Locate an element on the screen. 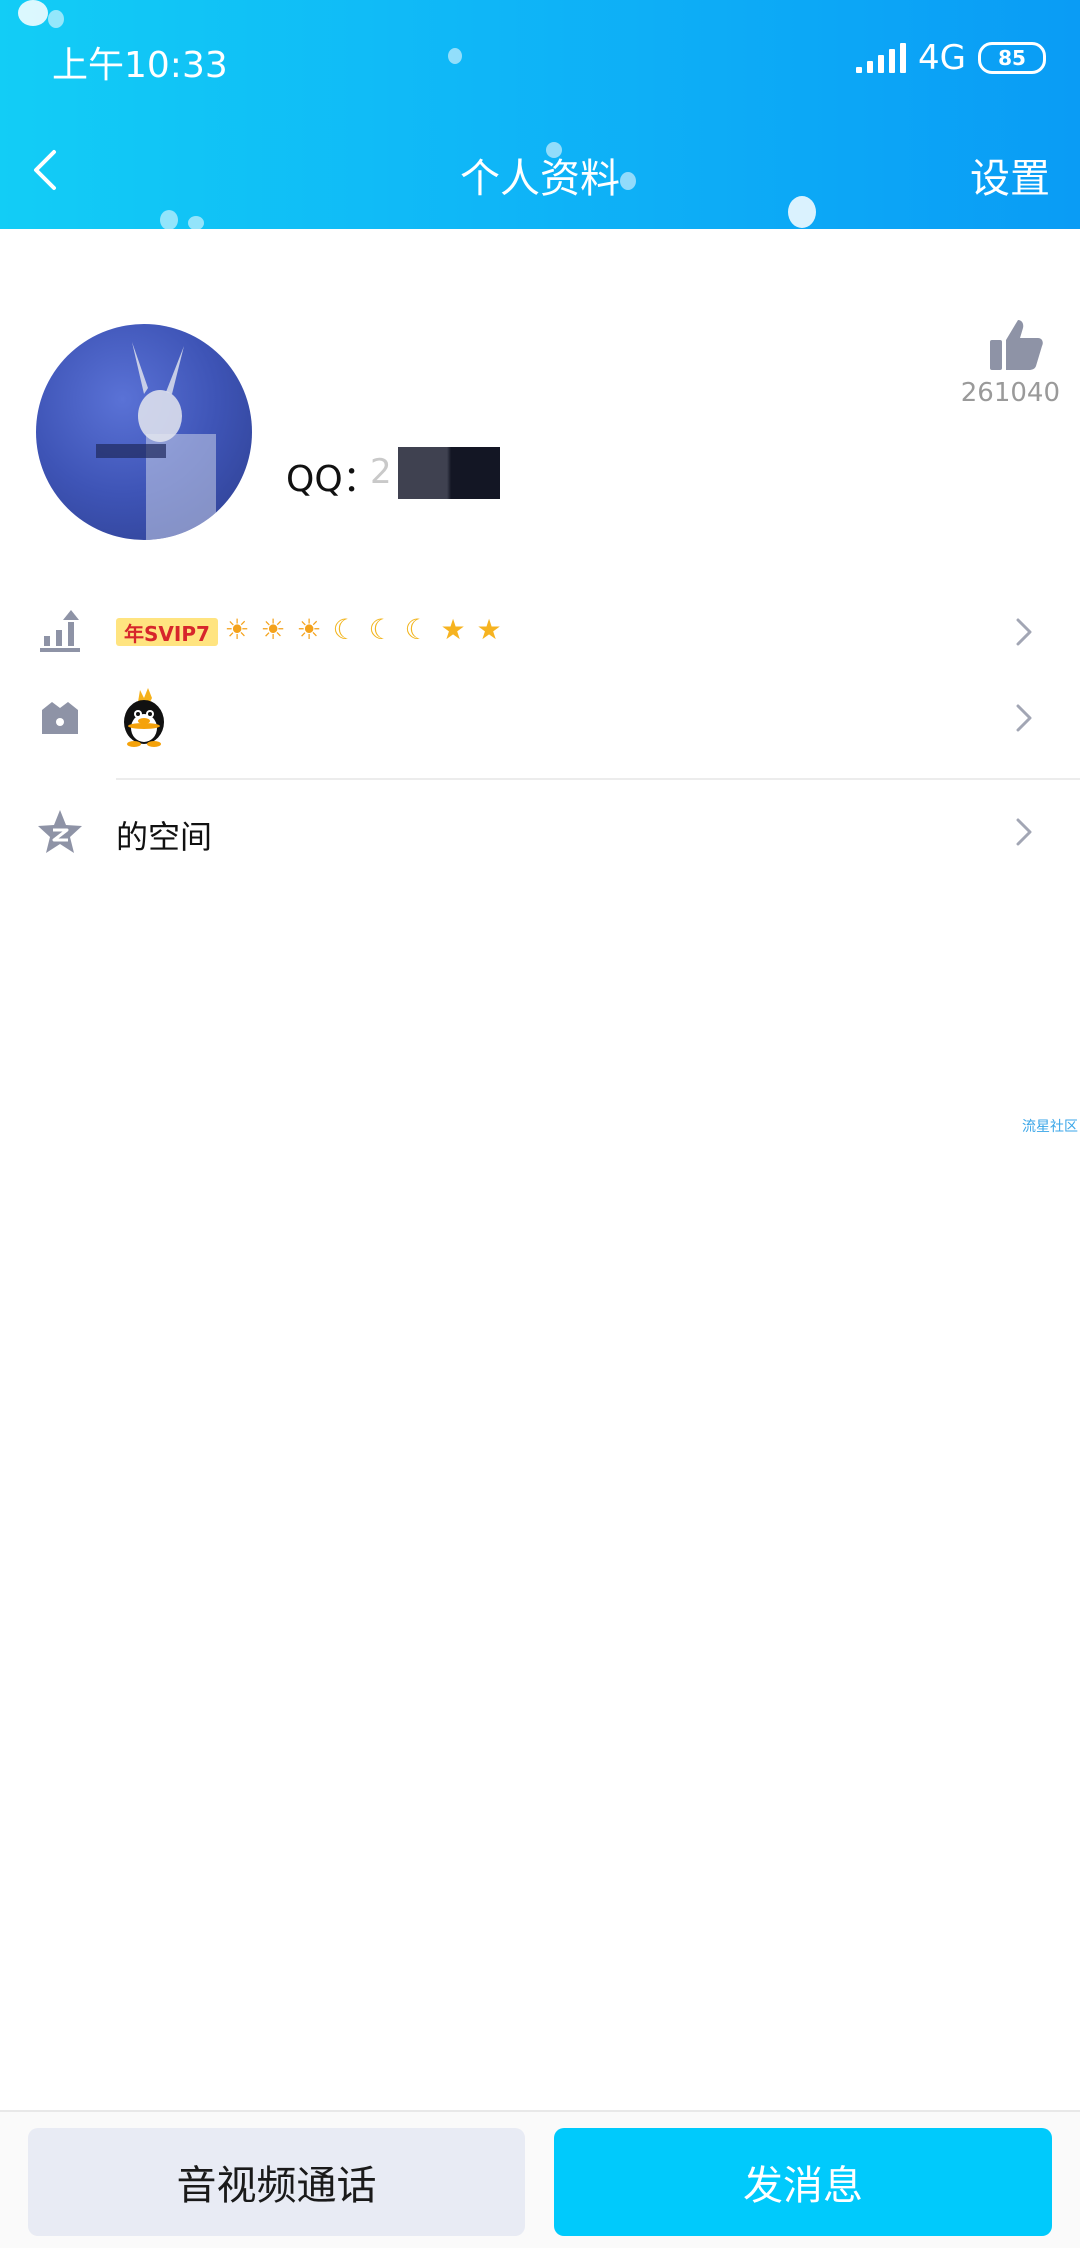 This screenshot has width=1080, height=2248. network-label: 4G is located at coordinates (942, 58).